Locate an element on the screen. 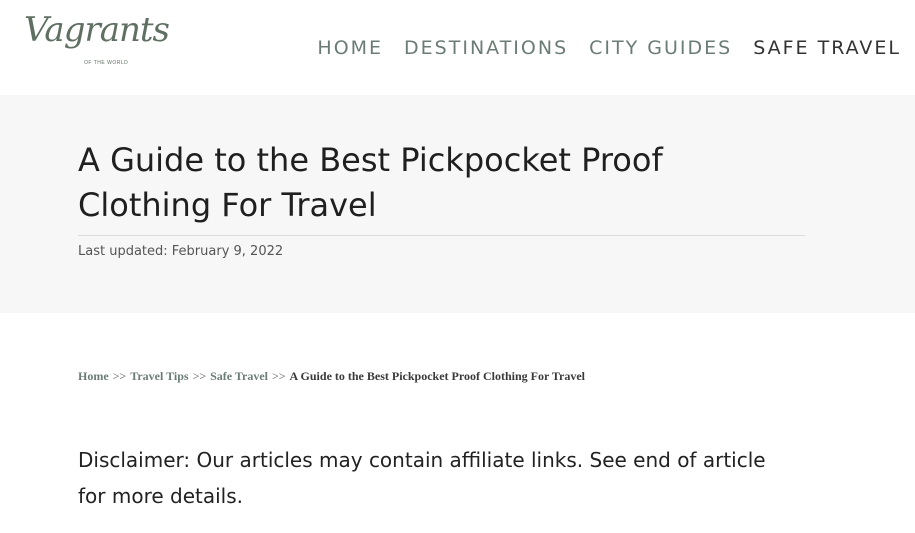  logo-tagline: OF THE WORLD is located at coordinates (106, 63).